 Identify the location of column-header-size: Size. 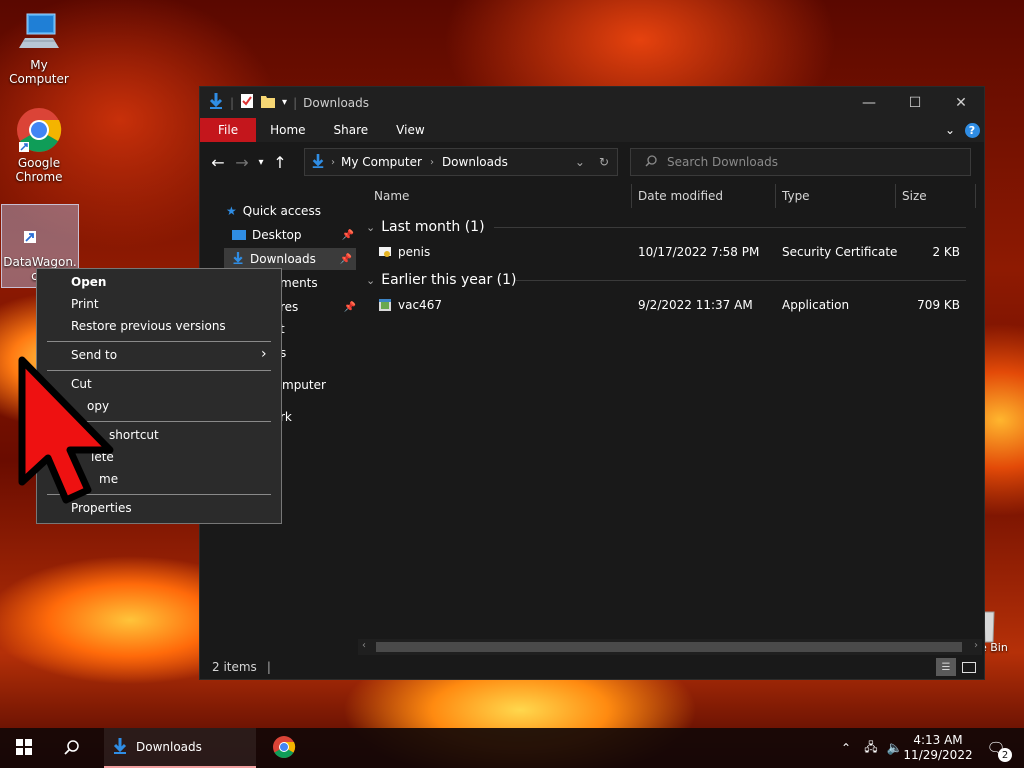
(936, 196).